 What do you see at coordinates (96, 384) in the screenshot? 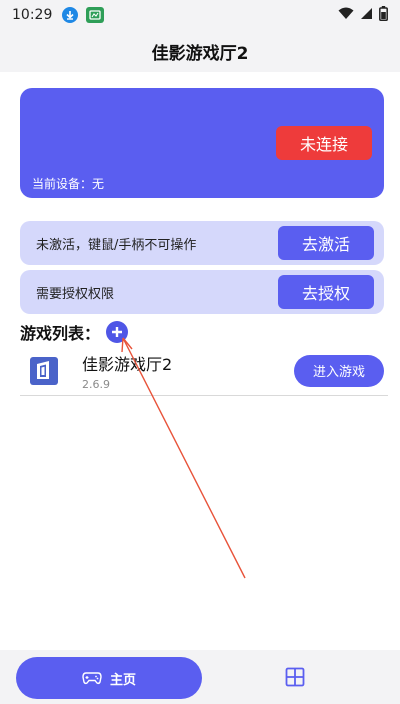
I see `game-version: 2.6.9` at bounding box center [96, 384].